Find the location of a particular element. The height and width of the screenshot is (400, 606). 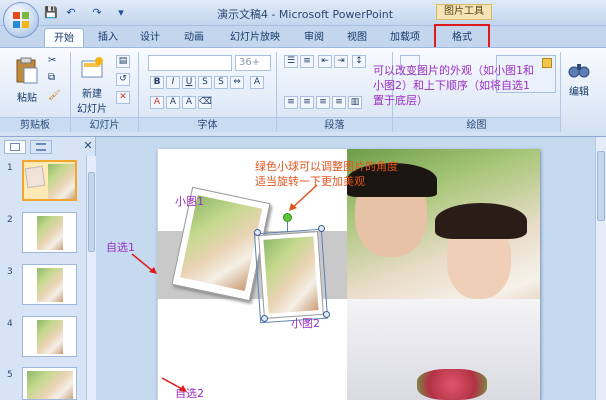

tab-home: 开始 is located at coordinates (64, 37).